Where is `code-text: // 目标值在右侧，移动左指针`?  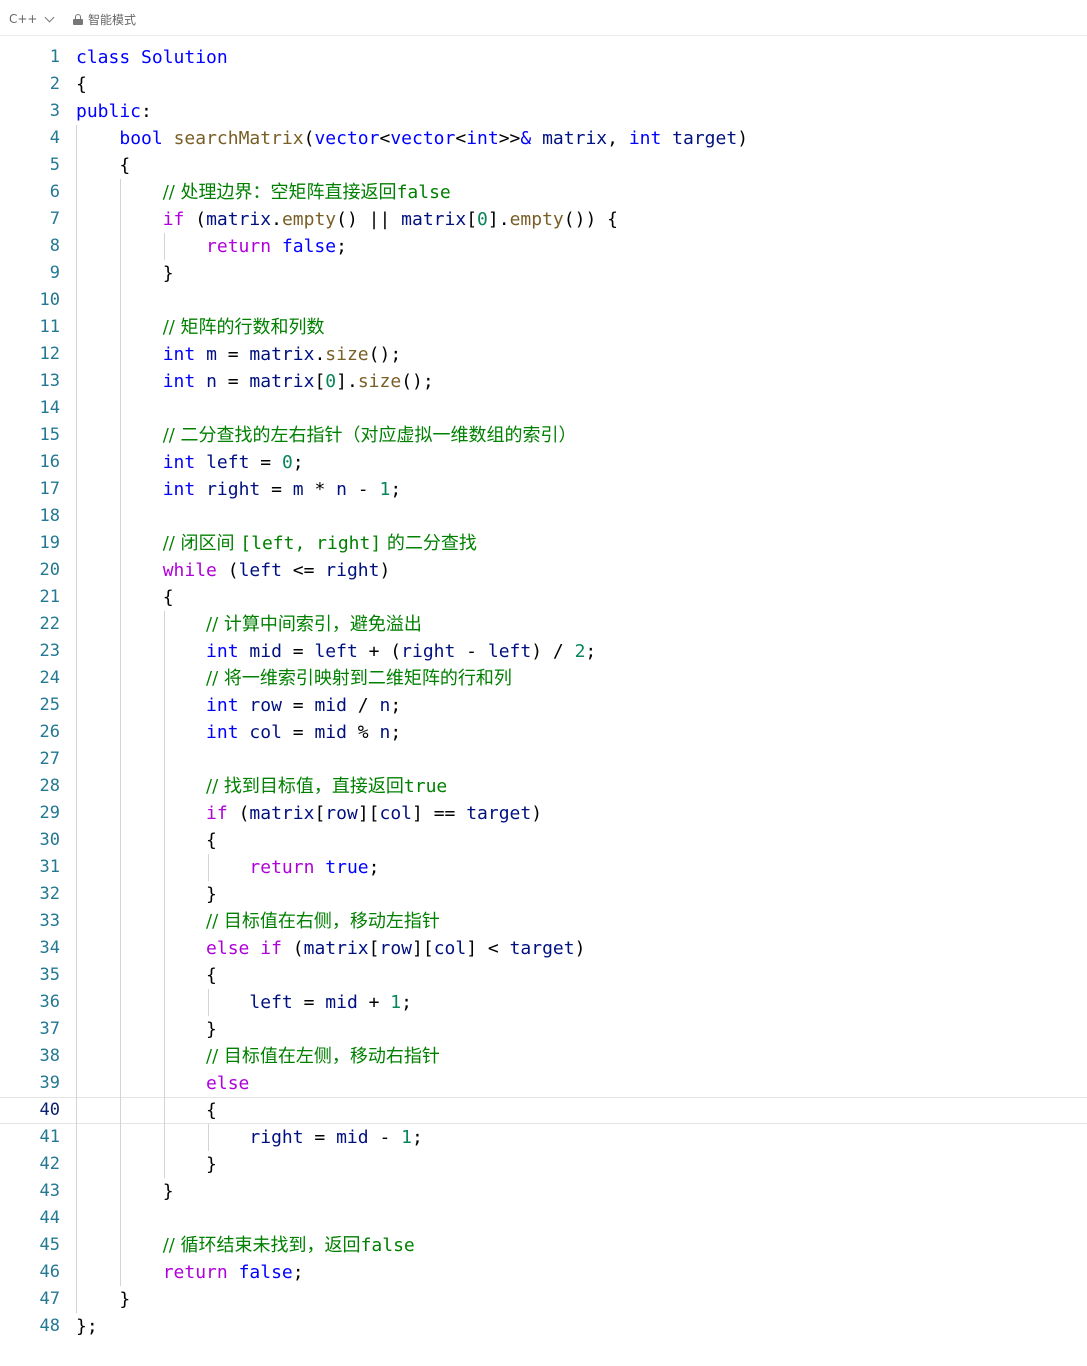
code-text: // 目标值在右侧，移动左指针 is located at coordinates (323, 921).